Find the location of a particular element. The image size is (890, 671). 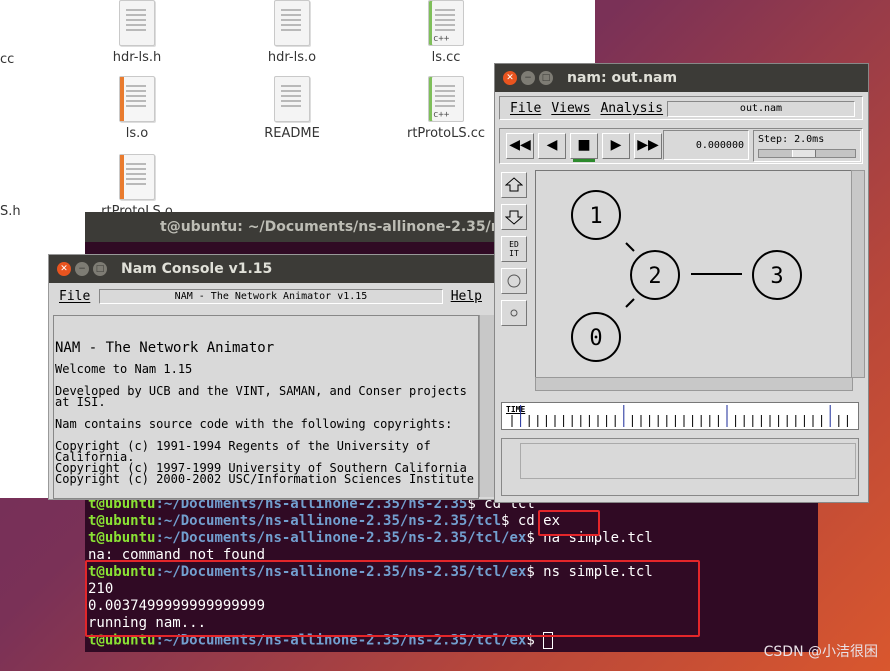

file-name: hdr-ls.h is located at coordinates (137, 57).